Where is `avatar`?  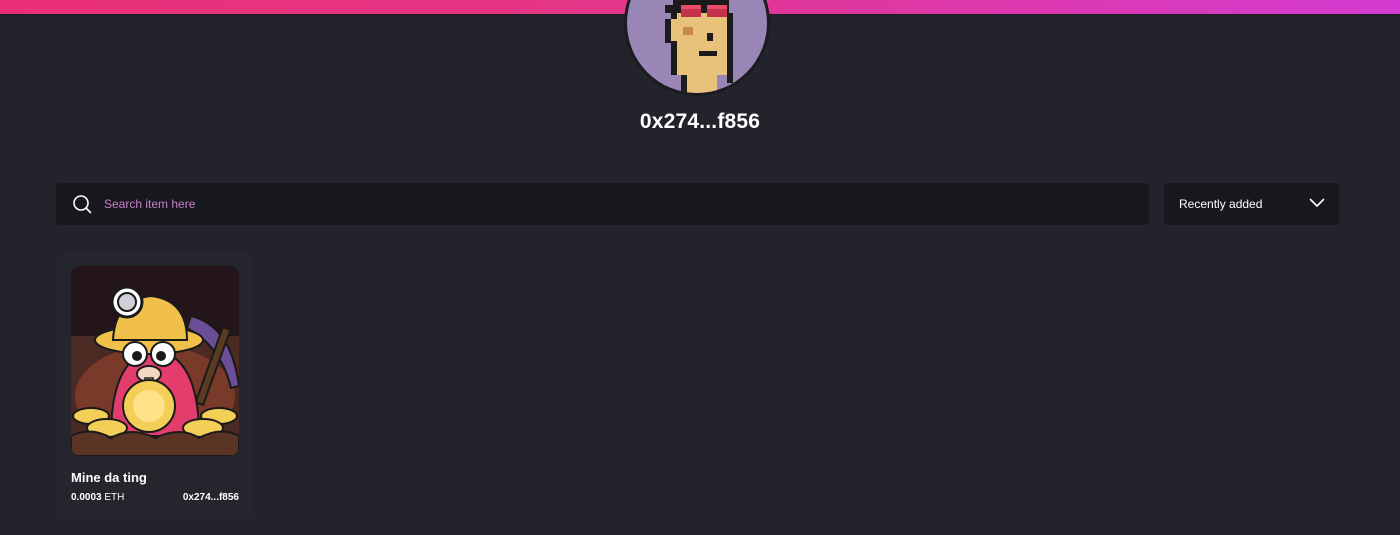 avatar is located at coordinates (697, 46).